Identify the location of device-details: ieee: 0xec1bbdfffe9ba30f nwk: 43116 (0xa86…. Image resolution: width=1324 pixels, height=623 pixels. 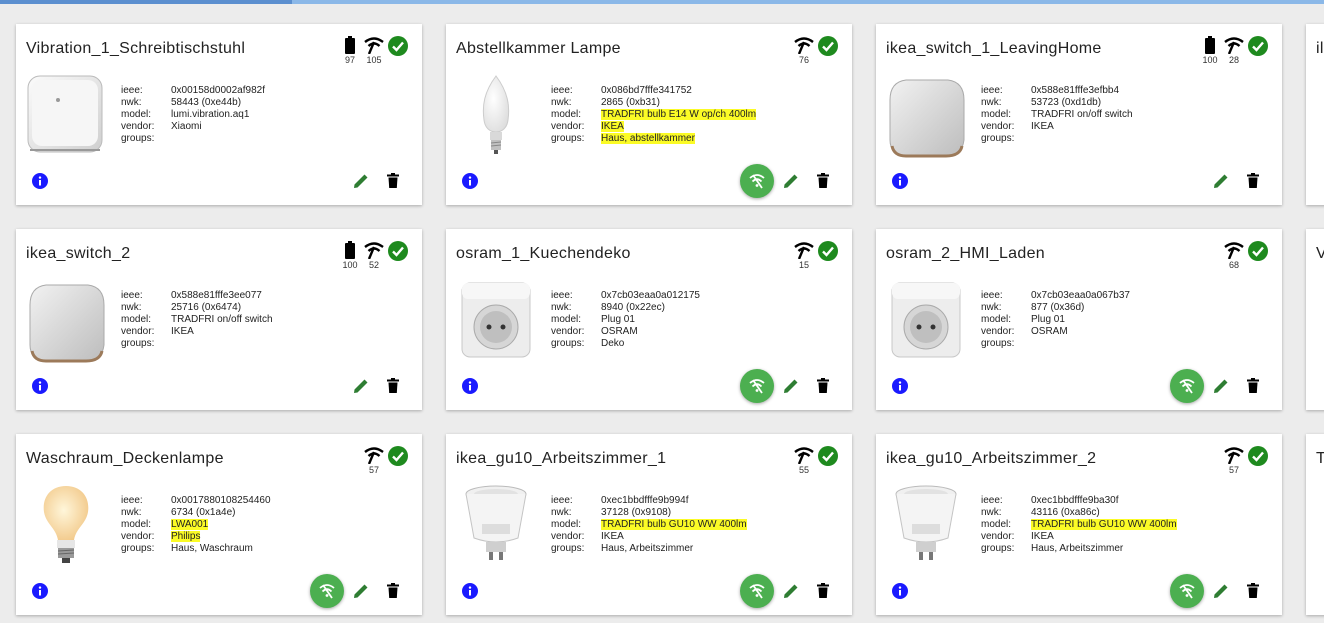
(1079, 524).